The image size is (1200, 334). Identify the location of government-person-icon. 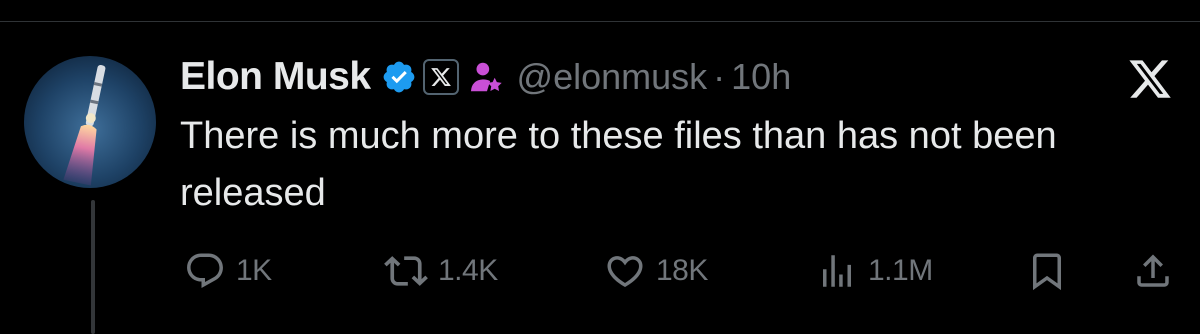
(486, 77).